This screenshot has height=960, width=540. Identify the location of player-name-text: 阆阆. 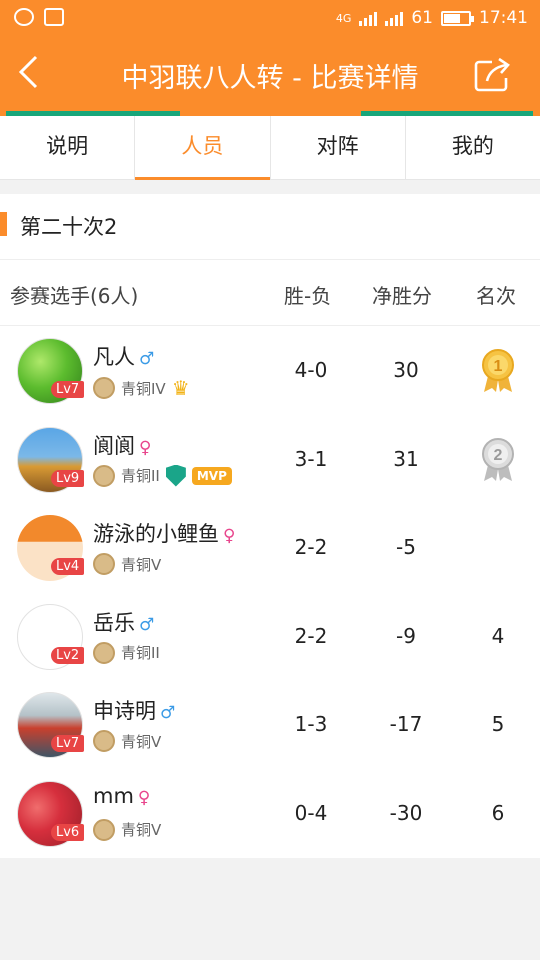
(114, 445).